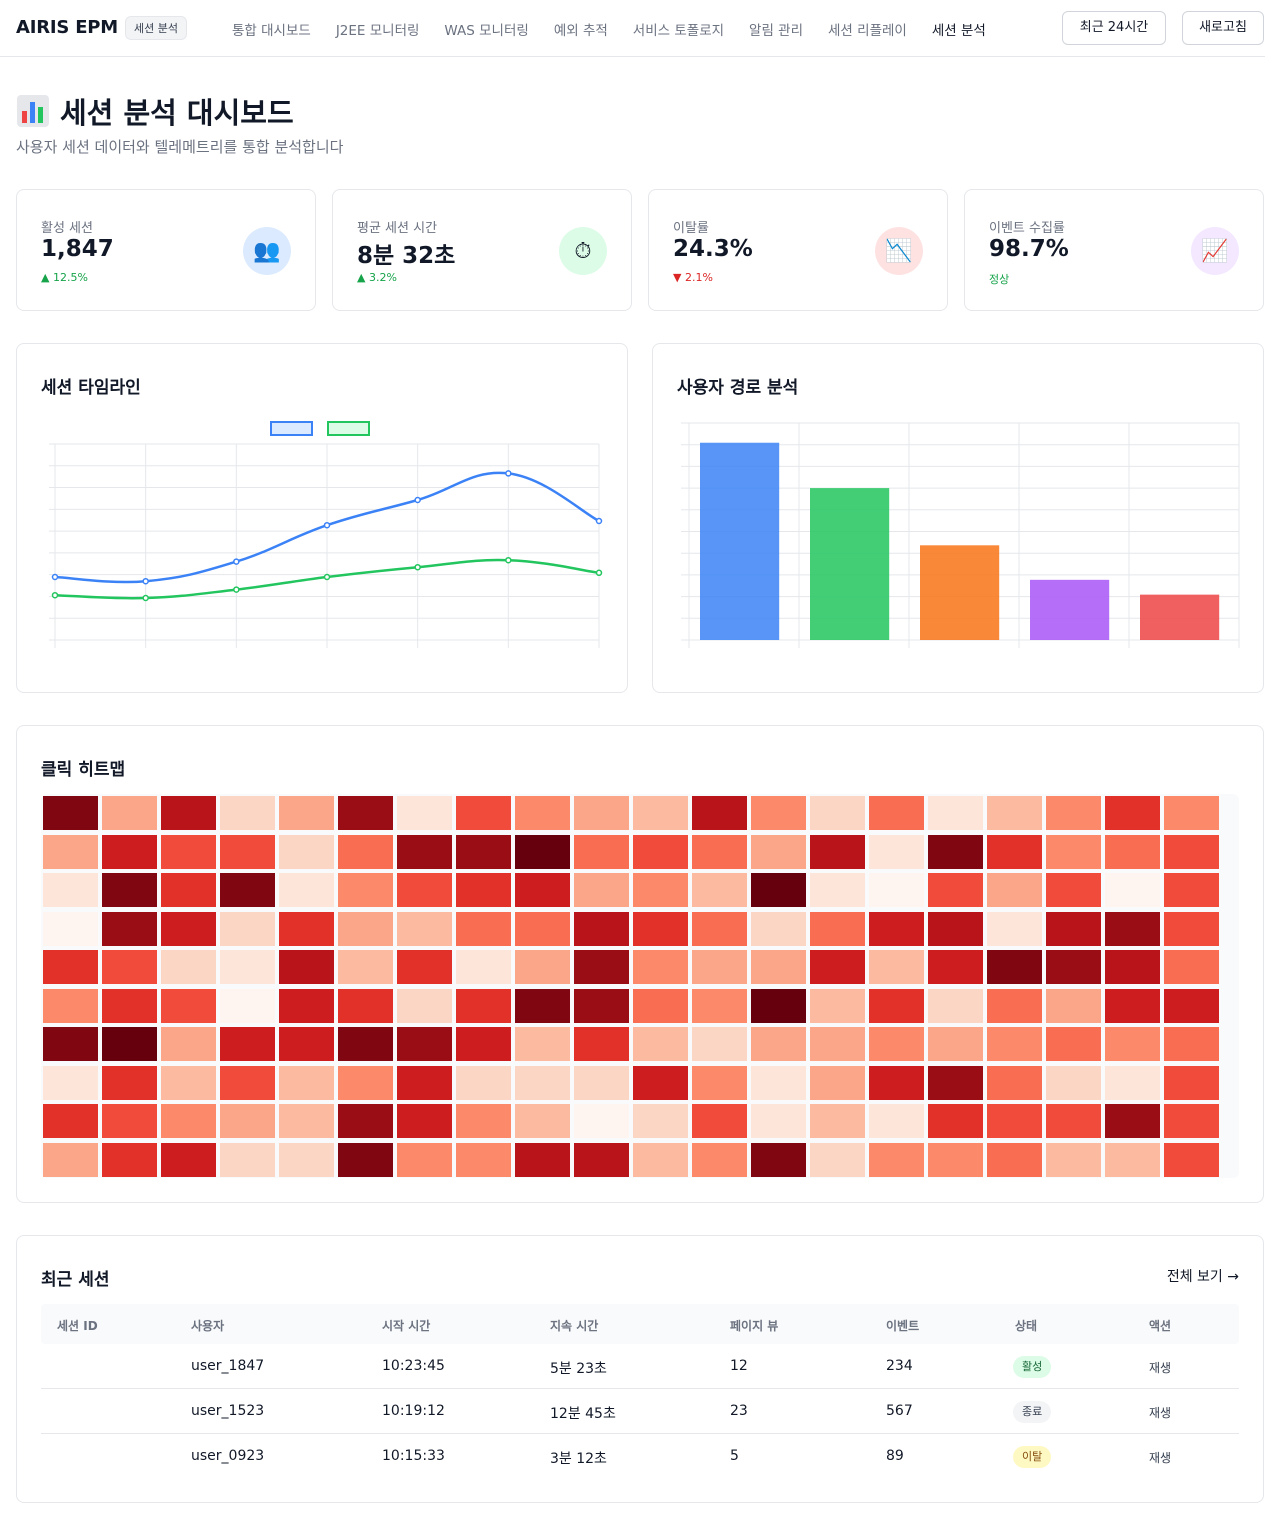  I want to click on table-row: user_0923 10:15:33 3분 12초 5 89 이탈 재생, so click(640, 1456).